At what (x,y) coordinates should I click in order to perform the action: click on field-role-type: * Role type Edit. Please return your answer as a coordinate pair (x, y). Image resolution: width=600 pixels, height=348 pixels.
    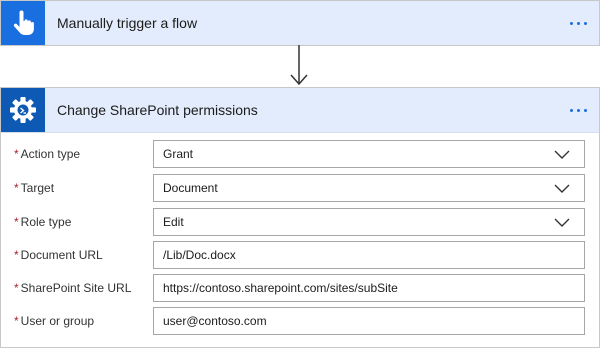
    Looking at the image, I should click on (300, 222).